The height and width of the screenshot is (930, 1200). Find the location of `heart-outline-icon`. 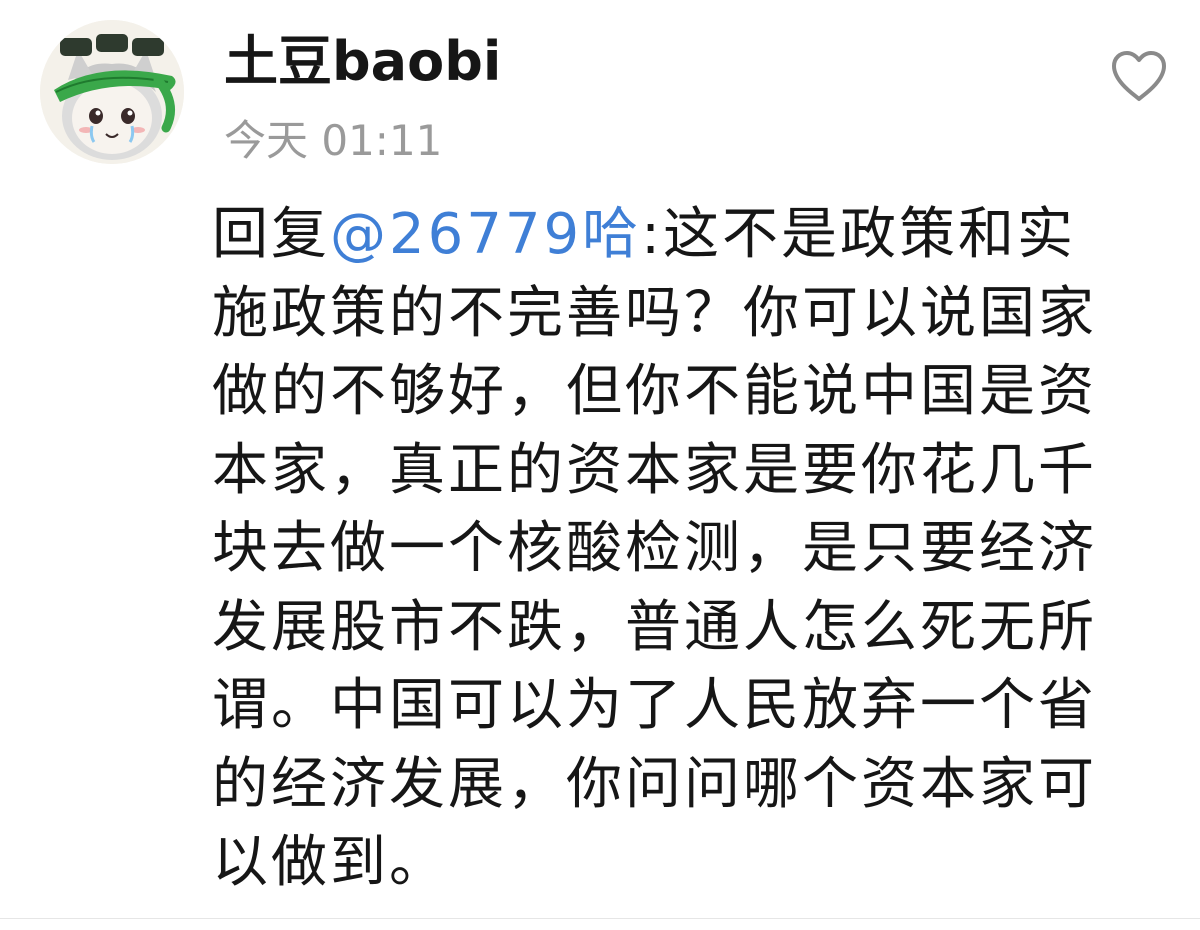

heart-outline-icon is located at coordinates (1139, 76).